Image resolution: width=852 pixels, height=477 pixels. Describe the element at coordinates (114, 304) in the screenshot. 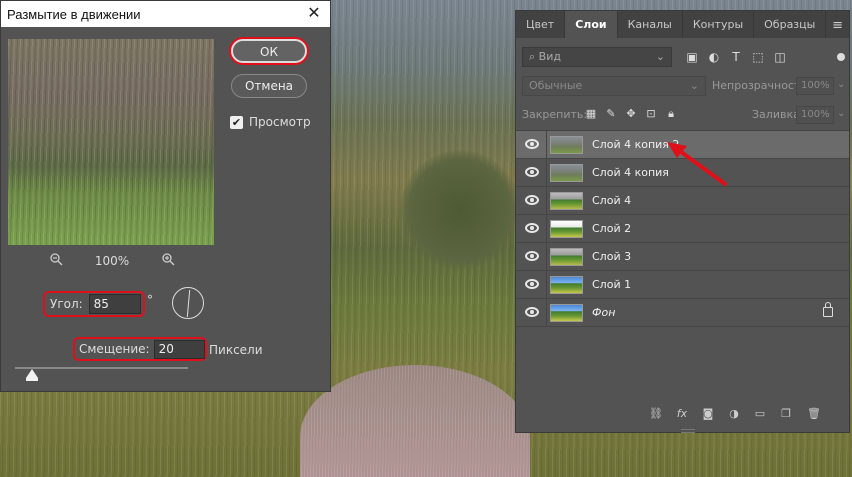

I see `angle-input: 85` at that location.